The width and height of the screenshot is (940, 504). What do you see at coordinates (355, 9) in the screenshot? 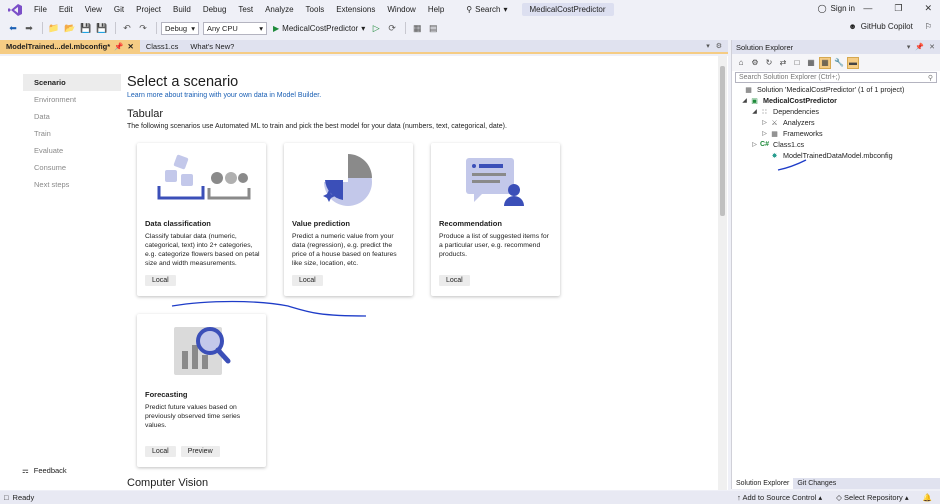
I see `menu-extensions: Extensions` at bounding box center [355, 9].